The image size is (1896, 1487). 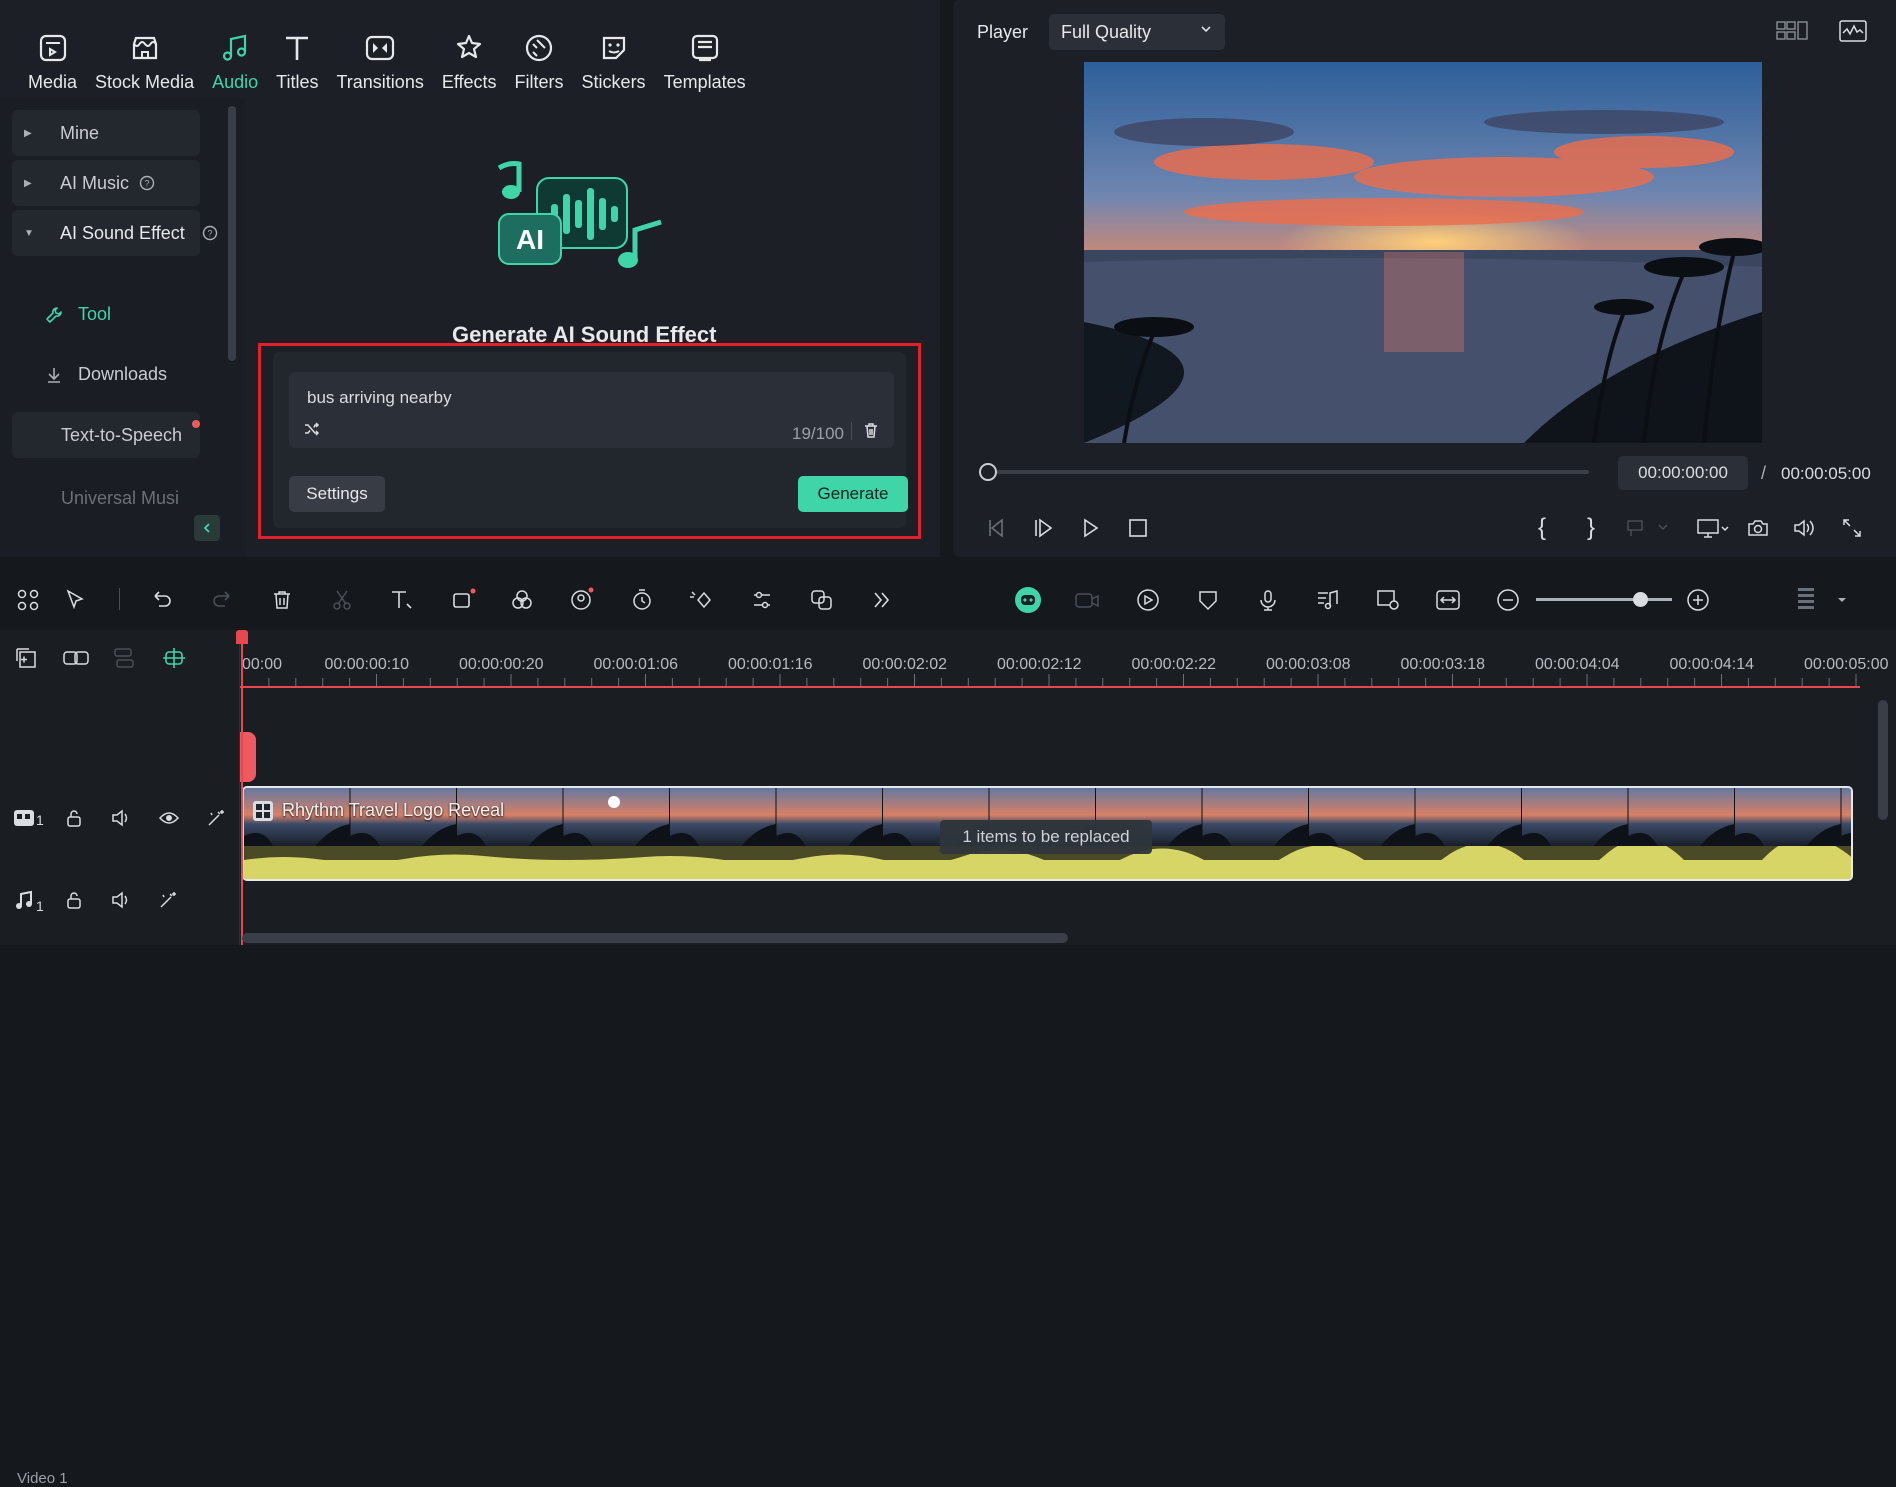 What do you see at coordinates (1852, 528) in the screenshot?
I see `fullscreen-icon` at bounding box center [1852, 528].